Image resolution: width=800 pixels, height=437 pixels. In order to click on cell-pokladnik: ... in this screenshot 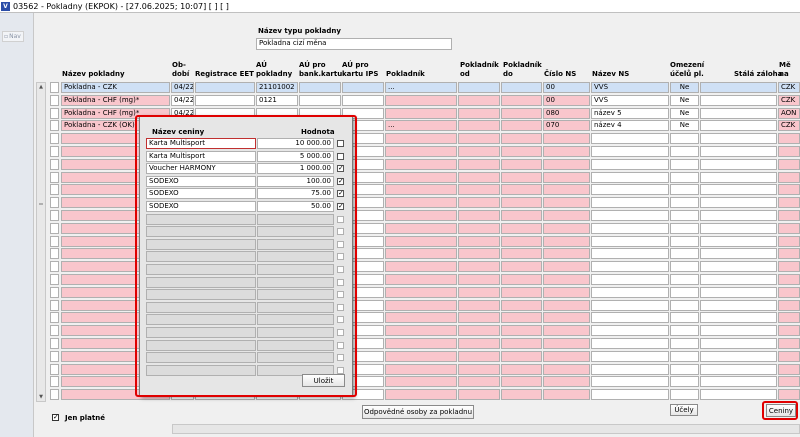, I will do `click(421, 125)`.